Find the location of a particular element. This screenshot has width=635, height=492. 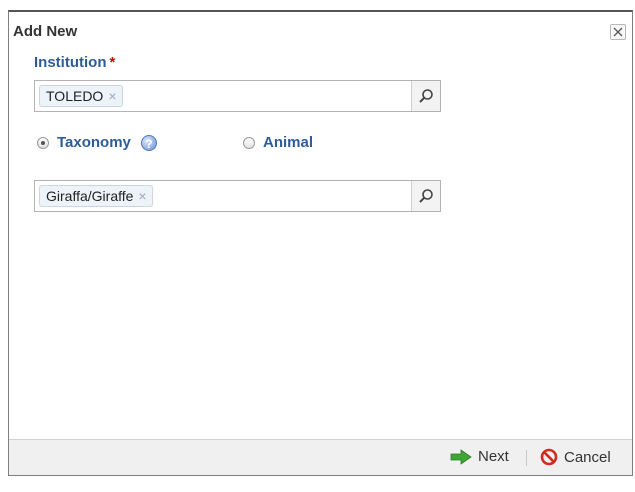

institution-label: Institution * is located at coordinates (74, 62).